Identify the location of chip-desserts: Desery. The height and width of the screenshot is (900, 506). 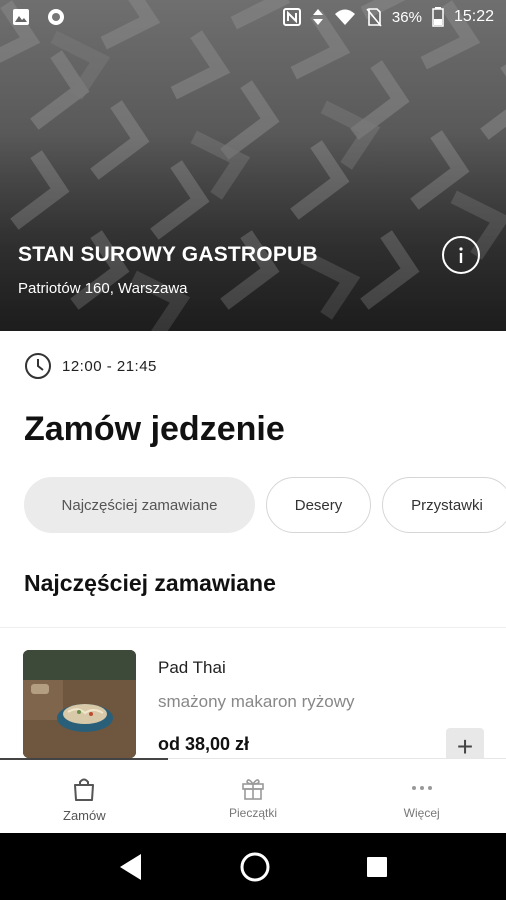
(318, 505).